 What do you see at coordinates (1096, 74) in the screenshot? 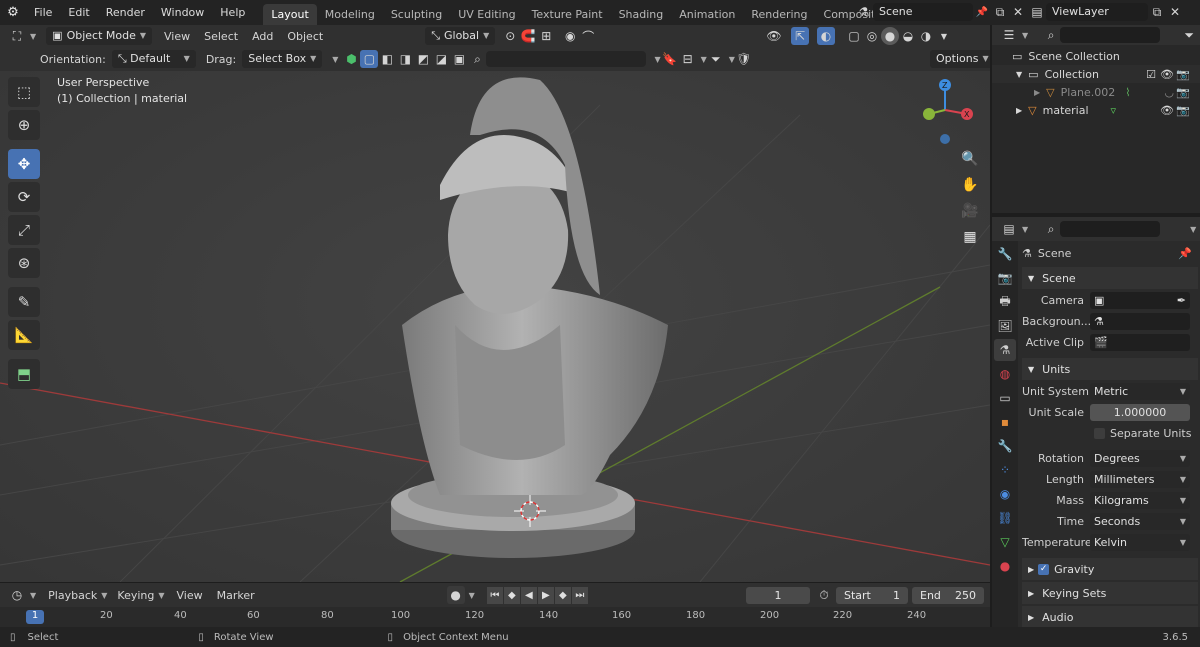
I see `outliner-row-collection: ▼ ▭ Collection ☑ 👁 📷` at bounding box center [1096, 74].